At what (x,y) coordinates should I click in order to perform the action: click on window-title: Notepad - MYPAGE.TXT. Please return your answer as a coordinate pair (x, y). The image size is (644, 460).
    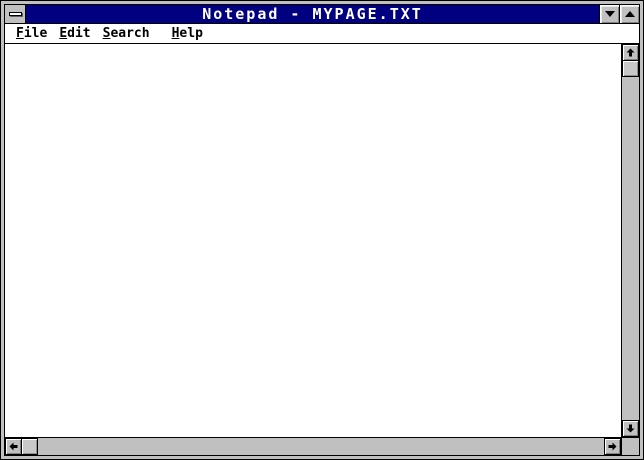
    Looking at the image, I should click on (312, 14).